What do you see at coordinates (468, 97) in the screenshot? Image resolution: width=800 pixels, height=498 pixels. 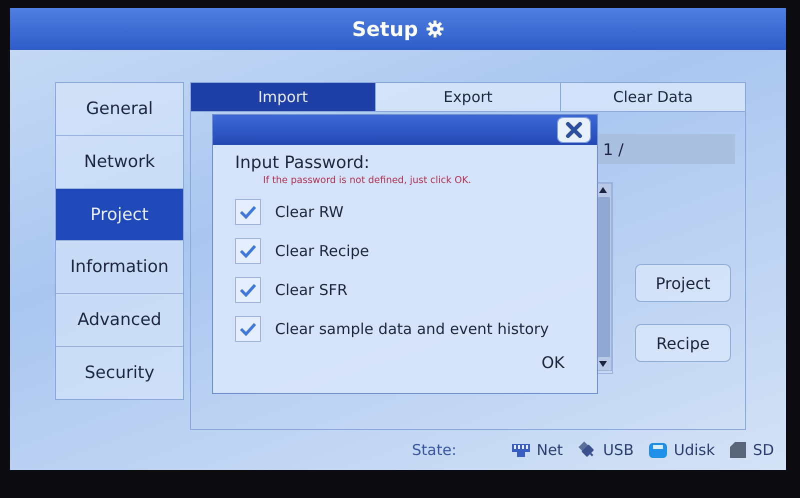 I see `tab: Export` at bounding box center [468, 97].